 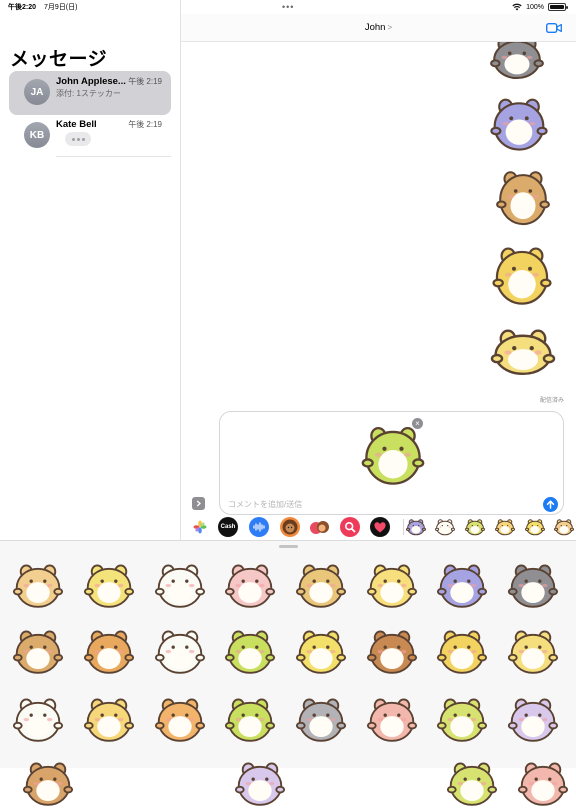 What do you see at coordinates (22, 7) in the screenshot?
I see `status-time: 午後2:20` at bounding box center [22, 7].